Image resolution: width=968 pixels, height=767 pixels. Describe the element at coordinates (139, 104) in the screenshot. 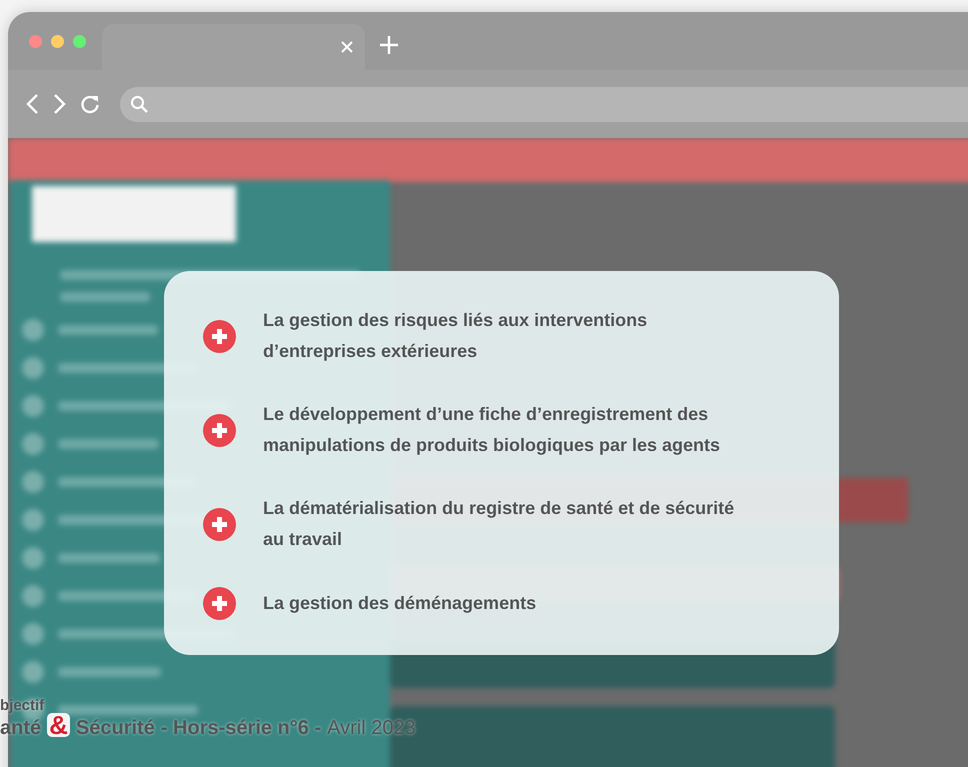

I see `search-icon` at that location.